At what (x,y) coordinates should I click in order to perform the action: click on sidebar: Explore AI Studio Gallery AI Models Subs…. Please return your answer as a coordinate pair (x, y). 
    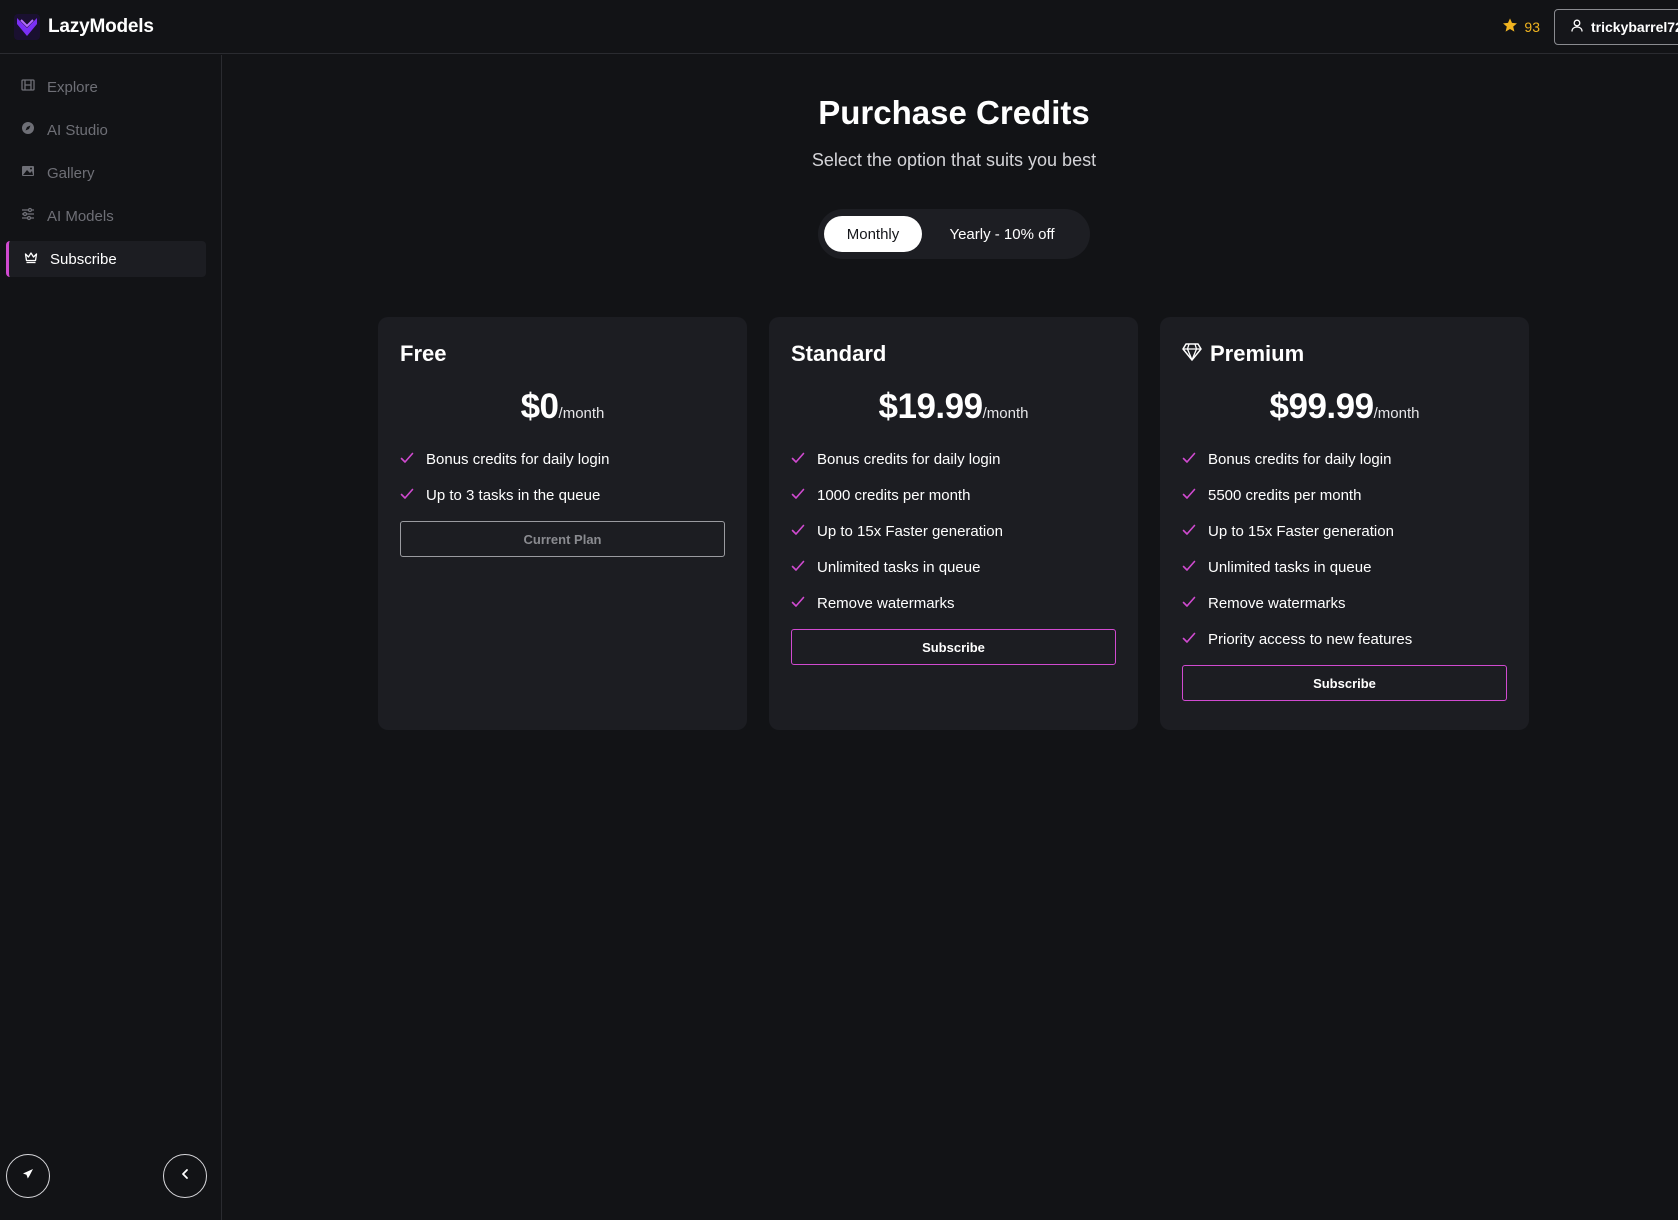
    Looking at the image, I should click on (111, 637).